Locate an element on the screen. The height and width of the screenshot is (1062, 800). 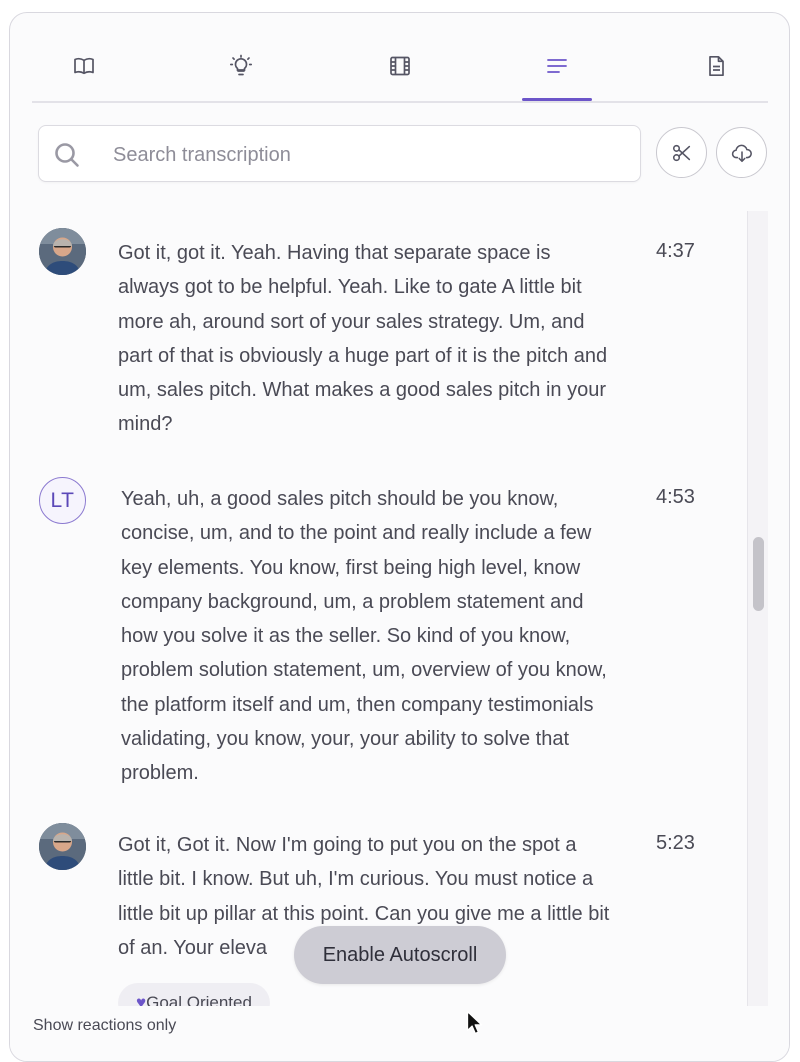
document-icon is located at coordinates (716, 66).